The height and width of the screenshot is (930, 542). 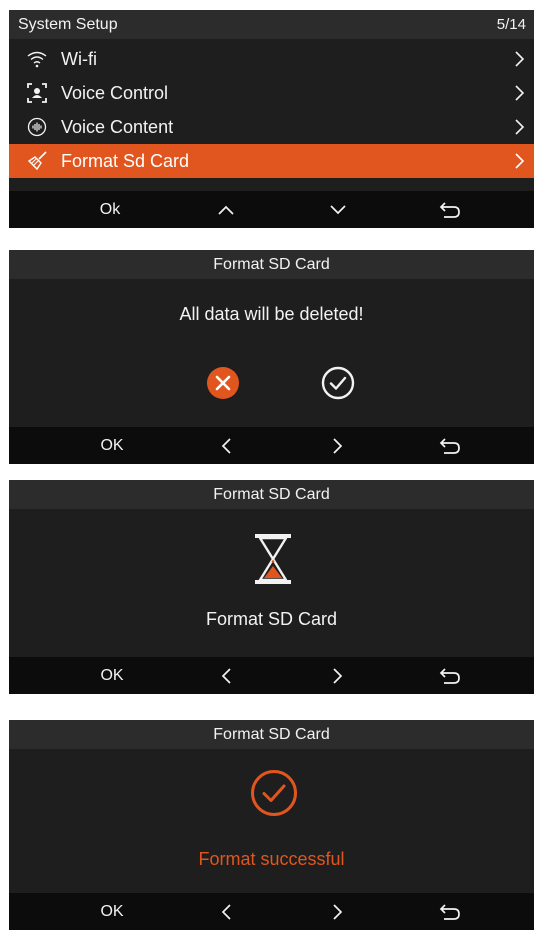 I want to click on progress-message: Format SD Card, so click(x=271, y=619).